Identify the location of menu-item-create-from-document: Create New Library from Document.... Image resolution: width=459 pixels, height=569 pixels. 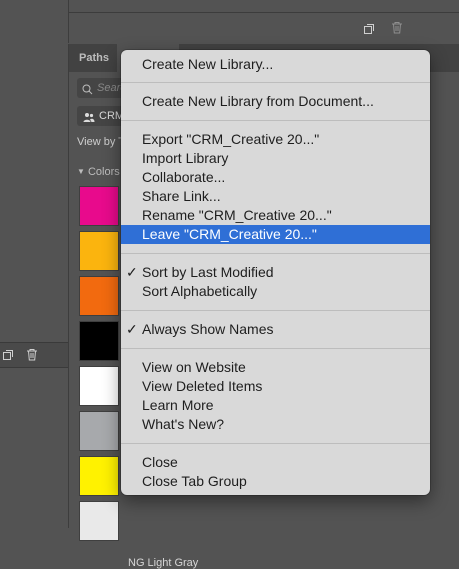
(275, 101).